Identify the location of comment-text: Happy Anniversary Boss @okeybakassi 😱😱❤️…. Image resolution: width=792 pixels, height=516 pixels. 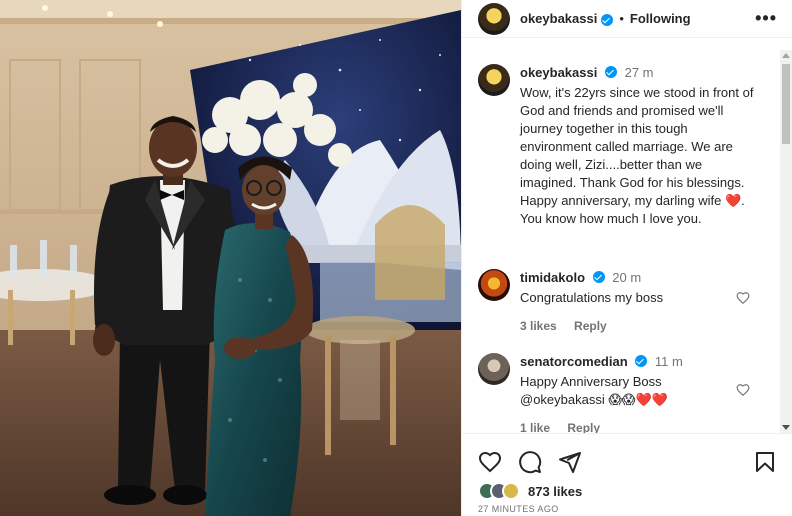
(594, 390).